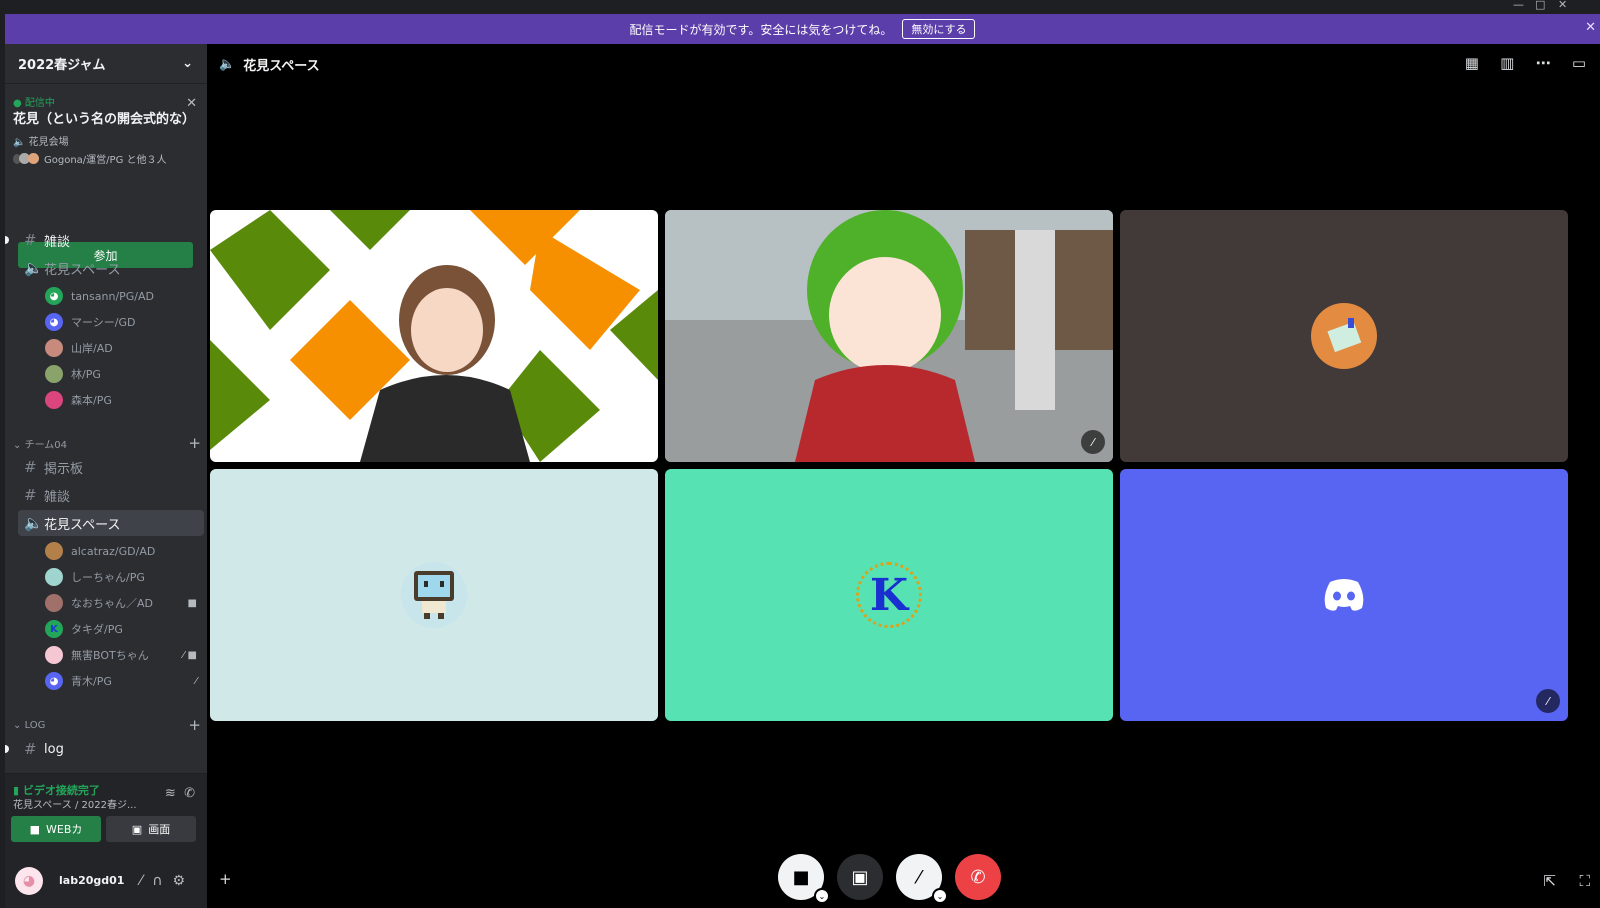 The width and height of the screenshot is (1600, 908). What do you see at coordinates (125, 296) in the screenshot?
I see `voice-user: ◕ tansann/PG/AD` at bounding box center [125, 296].